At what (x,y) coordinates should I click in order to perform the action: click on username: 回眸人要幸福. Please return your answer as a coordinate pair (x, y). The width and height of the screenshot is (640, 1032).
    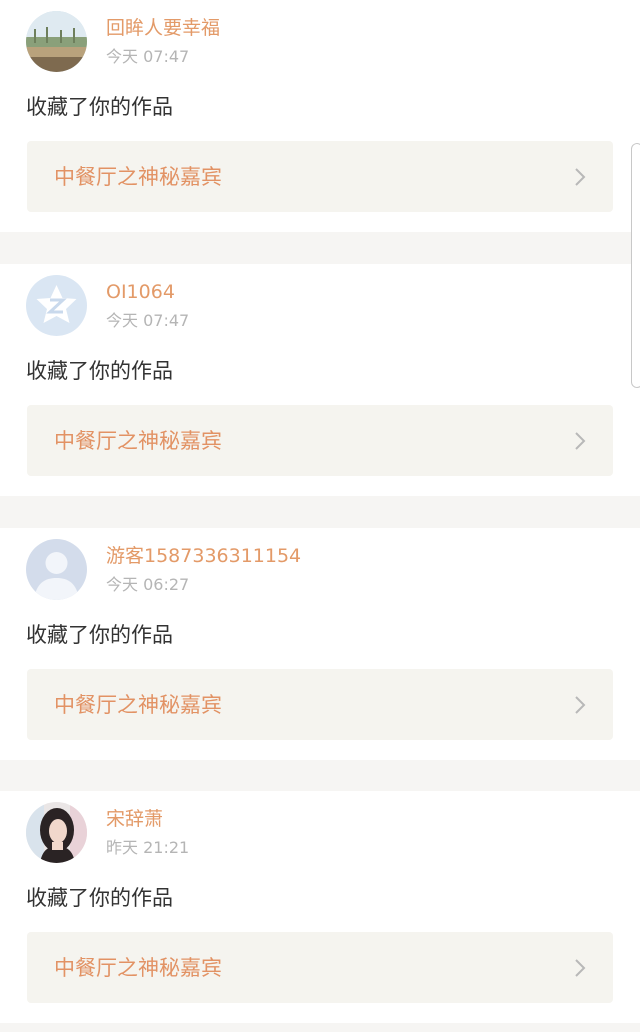
    Looking at the image, I should click on (163, 28).